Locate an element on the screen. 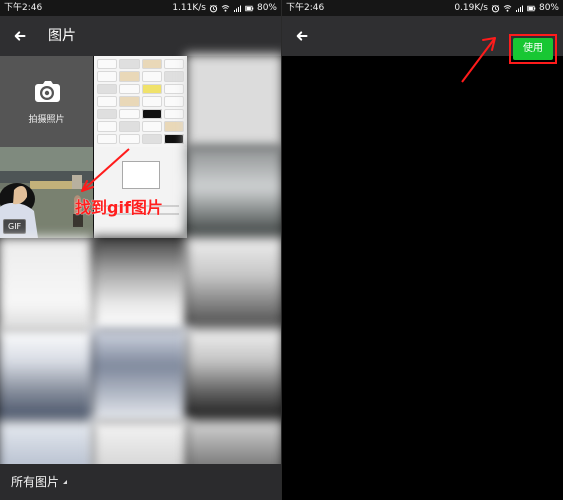  triangle-down-icon is located at coordinates (65, 482).